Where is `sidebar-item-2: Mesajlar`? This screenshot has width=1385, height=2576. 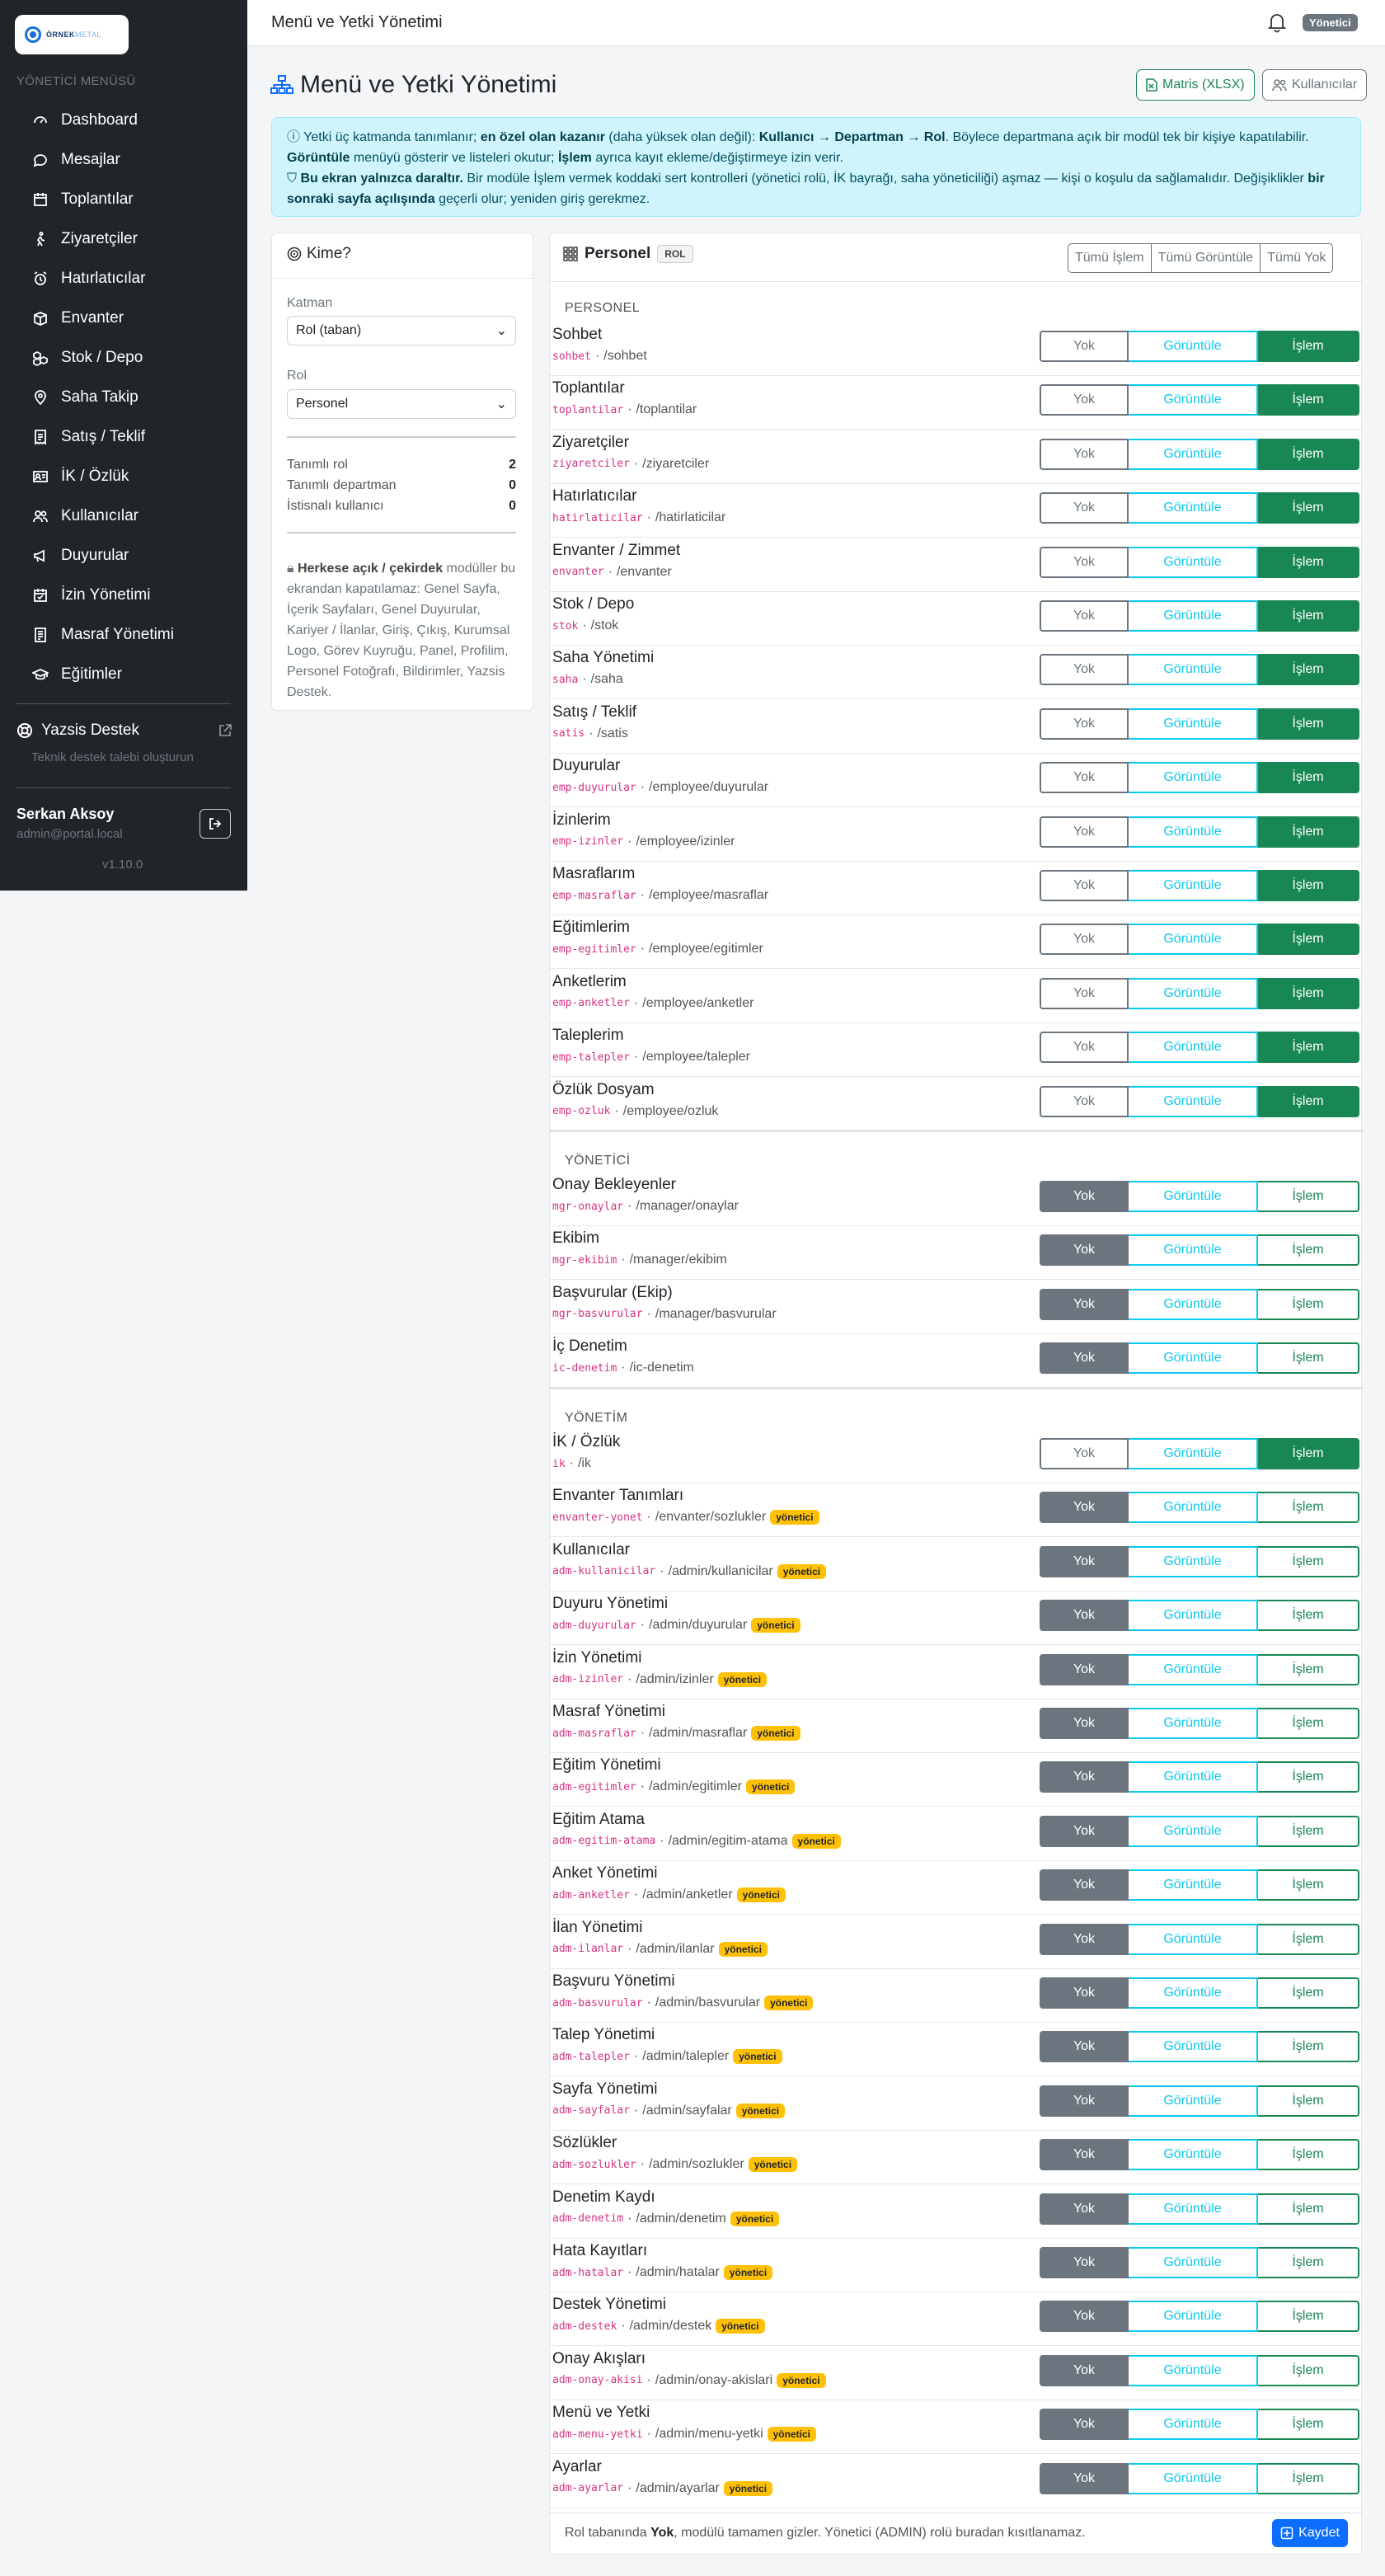 sidebar-item-2: Mesajlar is located at coordinates (123, 160).